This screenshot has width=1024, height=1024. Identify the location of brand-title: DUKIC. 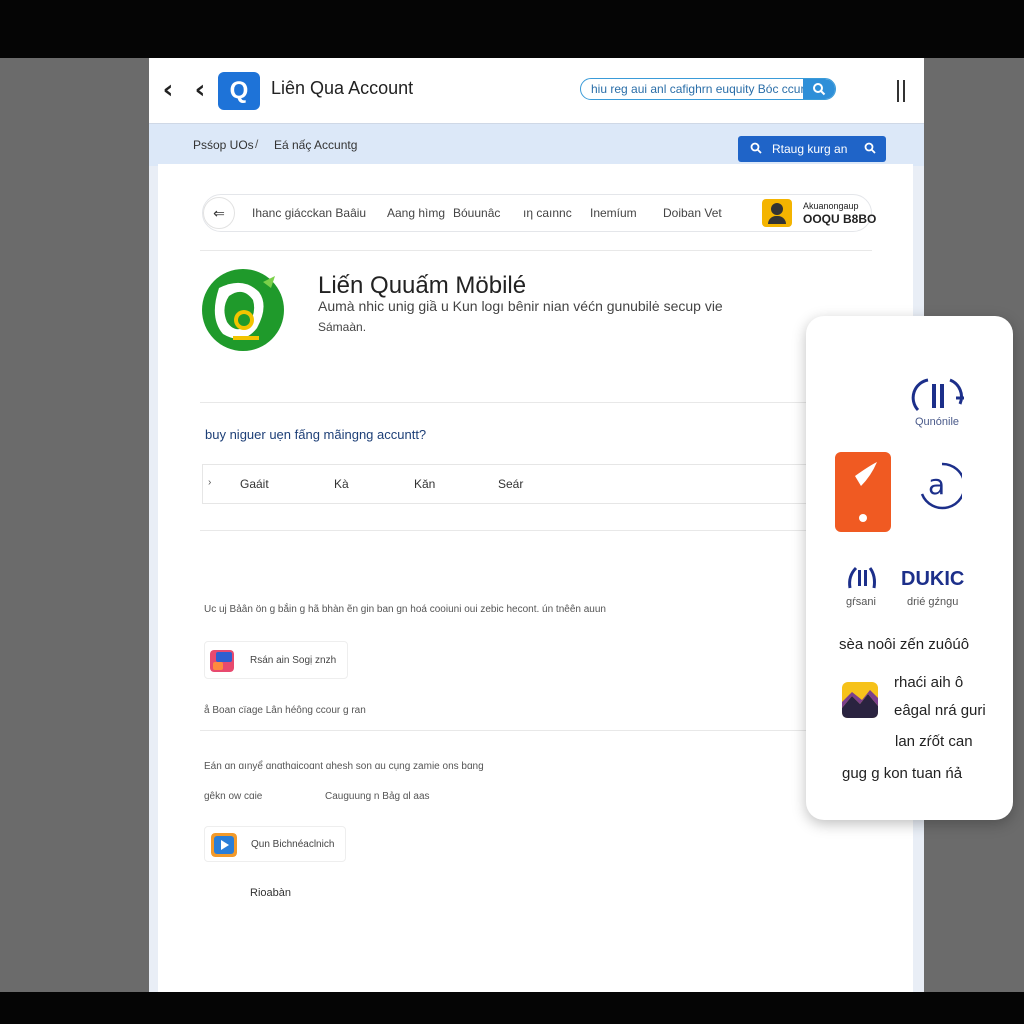
(933, 579).